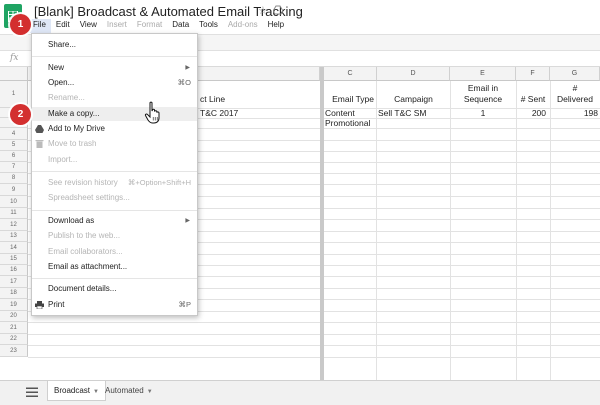  Describe the element at coordinates (76, 128) in the screenshot. I see `menu-item-label: Add to My Drive` at that location.